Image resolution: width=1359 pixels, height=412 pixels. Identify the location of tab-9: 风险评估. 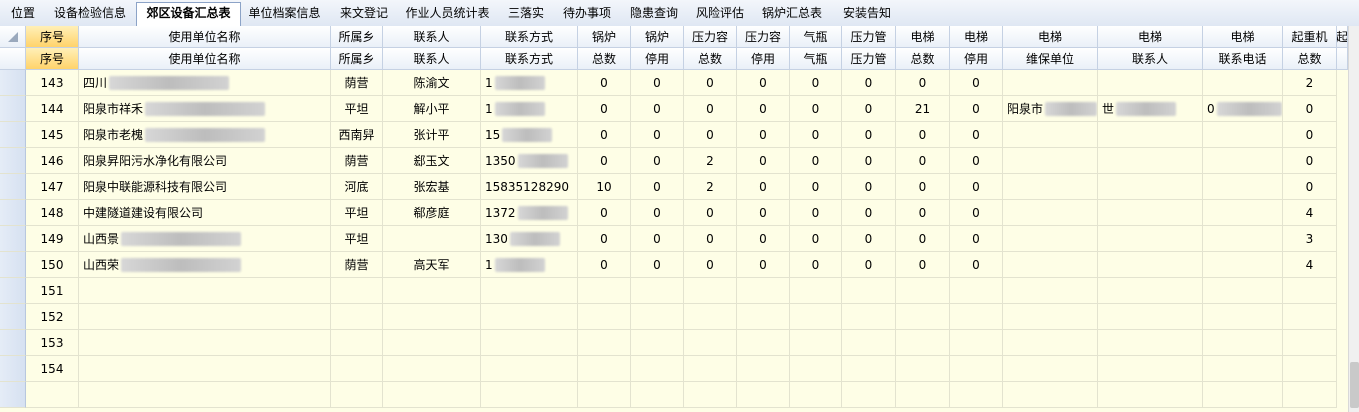
(720, 13).